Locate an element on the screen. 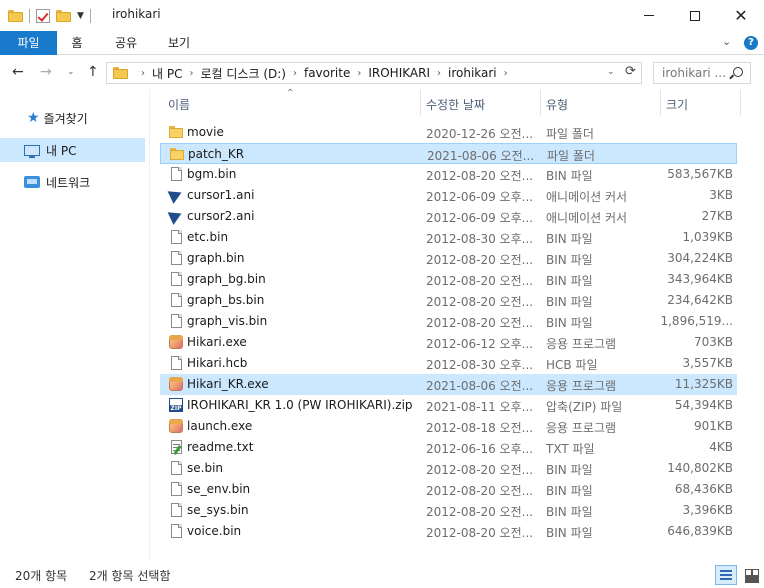  file-row: bgm.bin 2012-08-20 오전... BIN 파일 583,567KB is located at coordinates (448, 174).